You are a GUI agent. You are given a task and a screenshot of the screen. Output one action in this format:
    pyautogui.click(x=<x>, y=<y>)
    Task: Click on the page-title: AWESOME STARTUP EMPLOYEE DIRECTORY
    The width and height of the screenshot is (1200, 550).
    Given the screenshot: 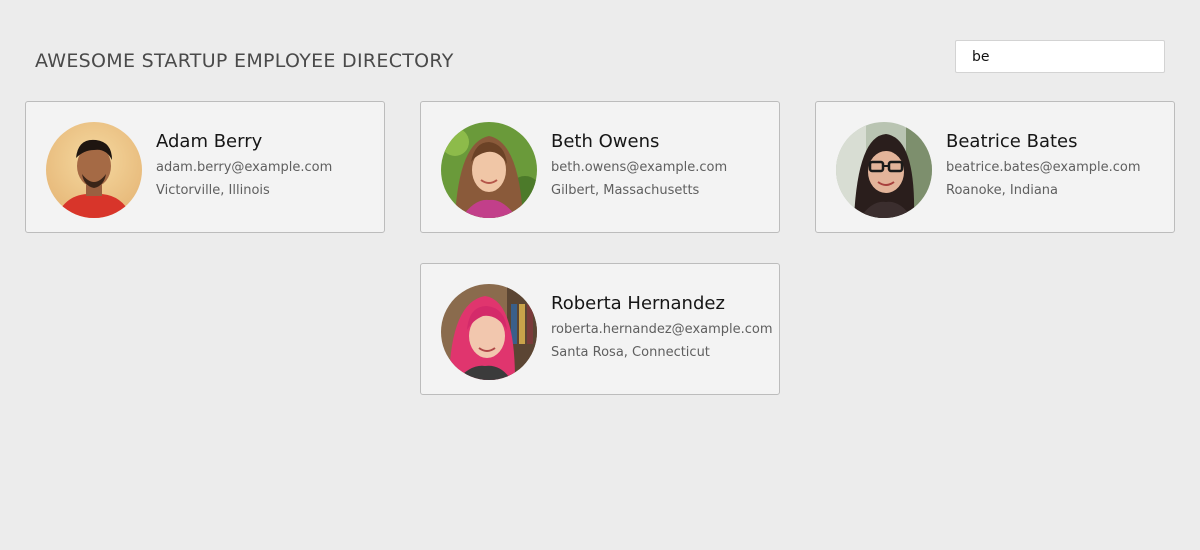 What is the action you would take?
    pyautogui.click(x=244, y=61)
    